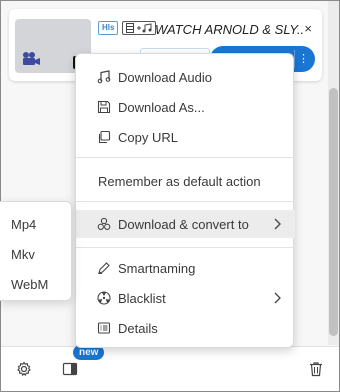 Image resolution: width=340 pixels, height=392 pixels. What do you see at coordinates (308, 28) in the screenshot?
I see `close-icon: ×` at bounding box center [308, 28].